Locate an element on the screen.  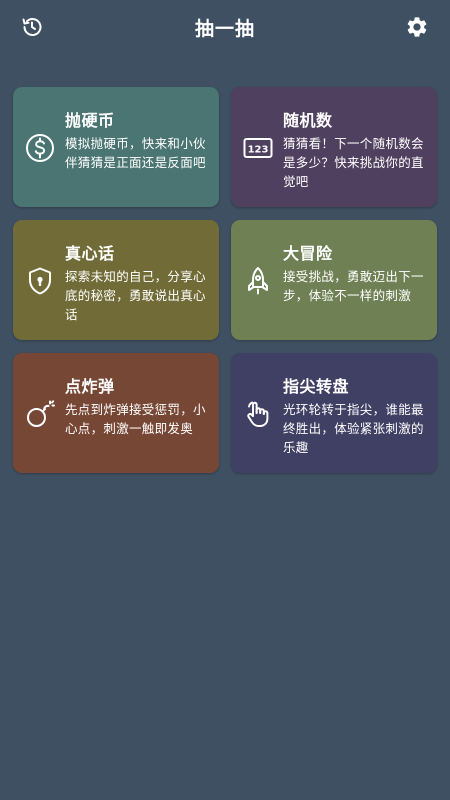
rocket-icon is located at coordinates (258, 281).